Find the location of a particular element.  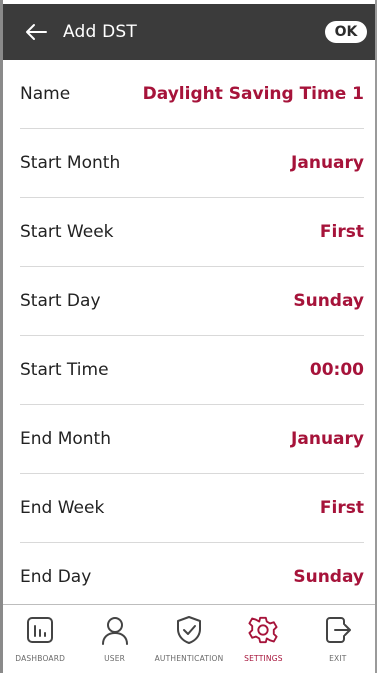

row-start-day: Start Day Sunday is located at coordinates (192, 301).